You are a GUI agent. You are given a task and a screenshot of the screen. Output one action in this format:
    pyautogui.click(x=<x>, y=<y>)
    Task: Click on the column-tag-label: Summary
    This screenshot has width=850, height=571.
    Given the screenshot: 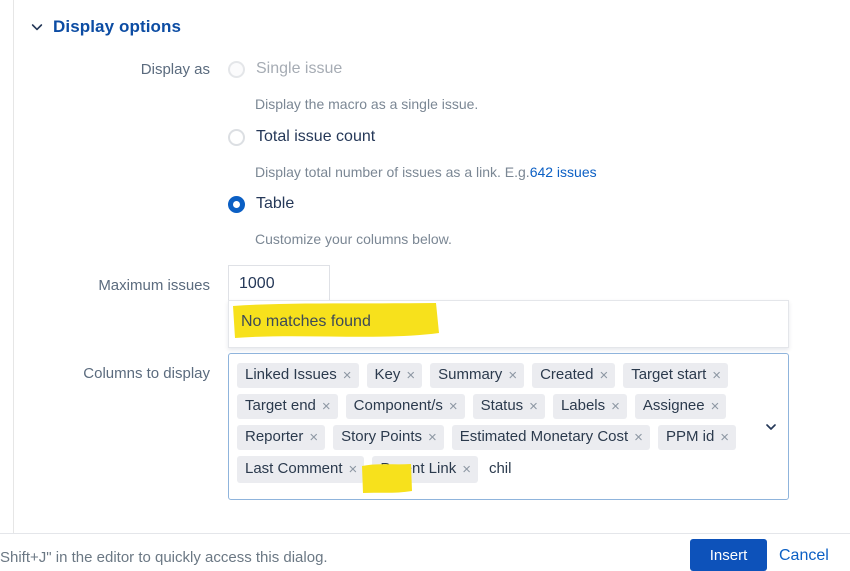 What is the action you would take?
    pyautogui.click(x=470, y=374)
    